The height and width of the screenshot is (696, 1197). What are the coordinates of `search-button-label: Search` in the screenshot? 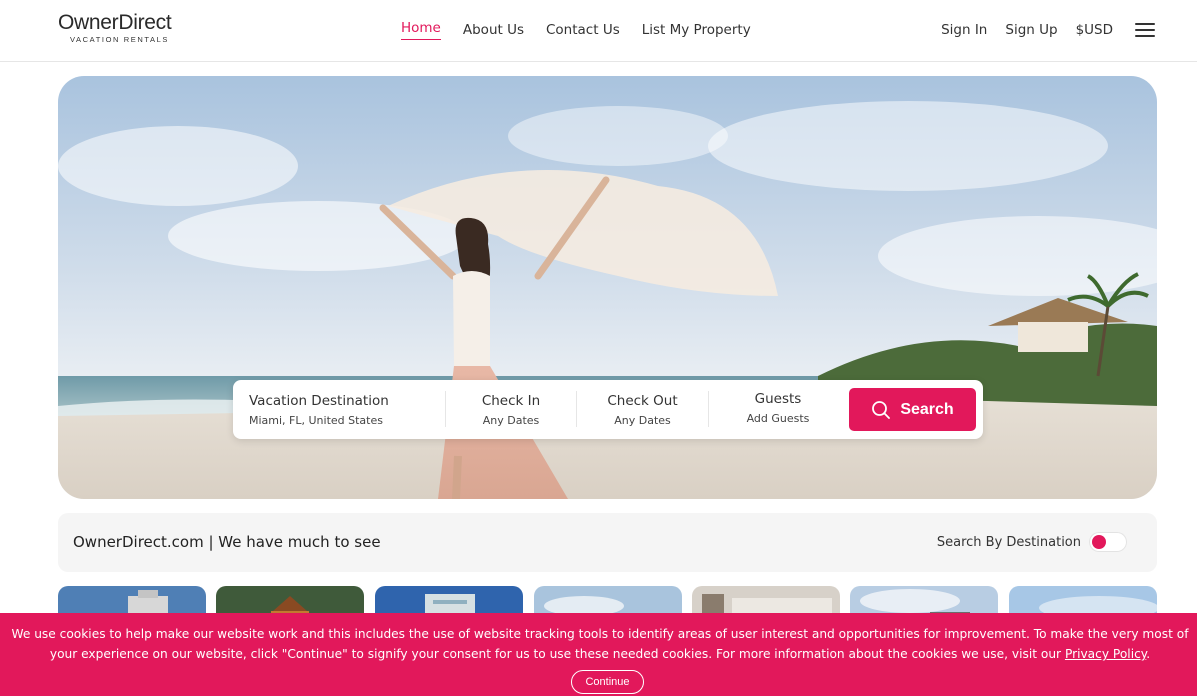 It's located at (927, 409).